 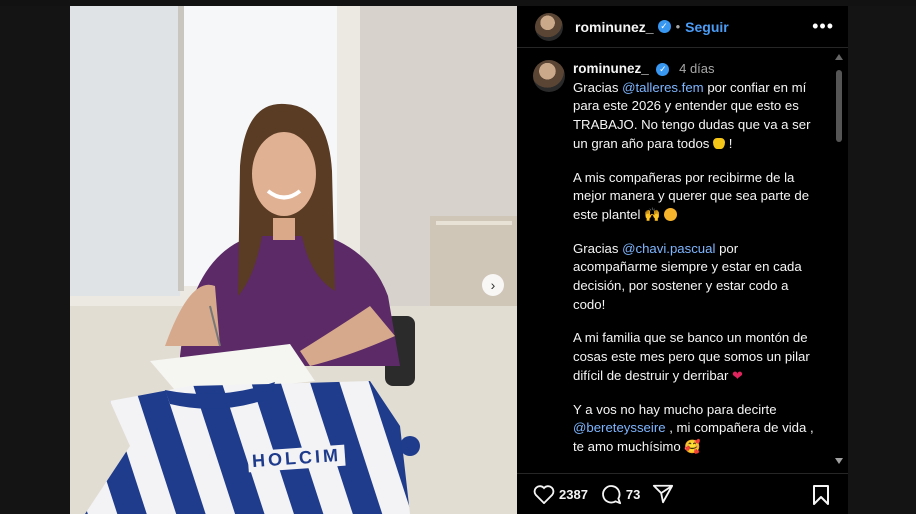 What do you see at coordinates (619, 427) in the screenshot?
I see `mention-link: @bereteysseire` at bounding box center [619, 427].